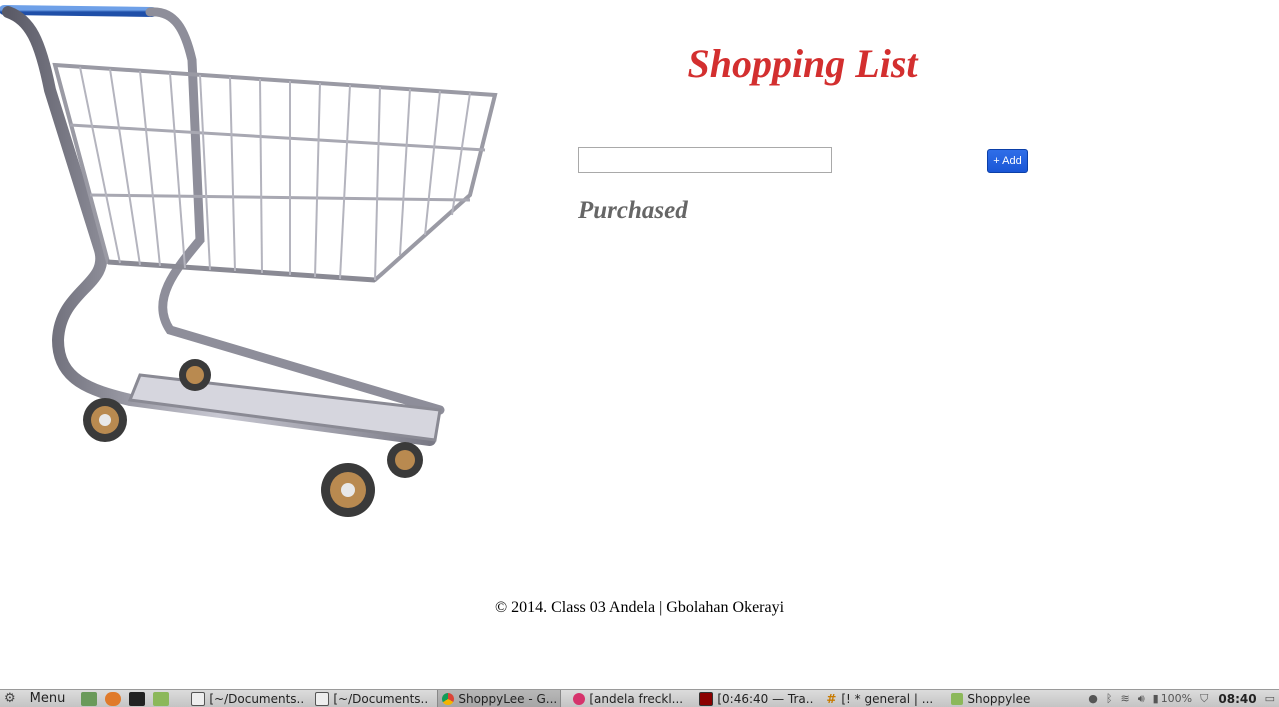  I want to click on new-item-input, so click(705, 160).